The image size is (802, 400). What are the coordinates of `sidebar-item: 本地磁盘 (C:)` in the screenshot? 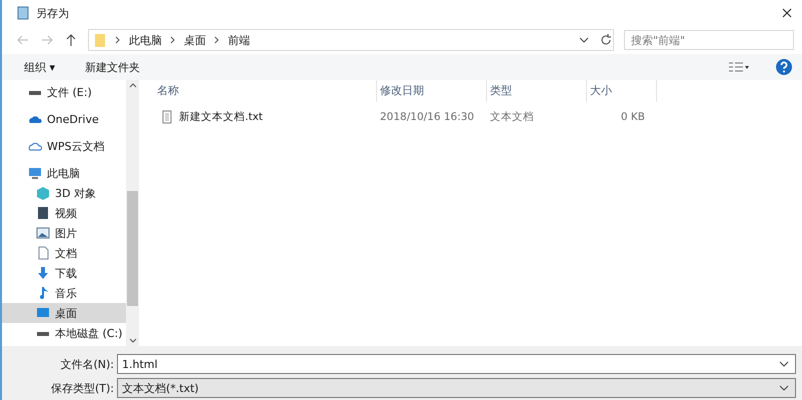 It's located at (64, 333).